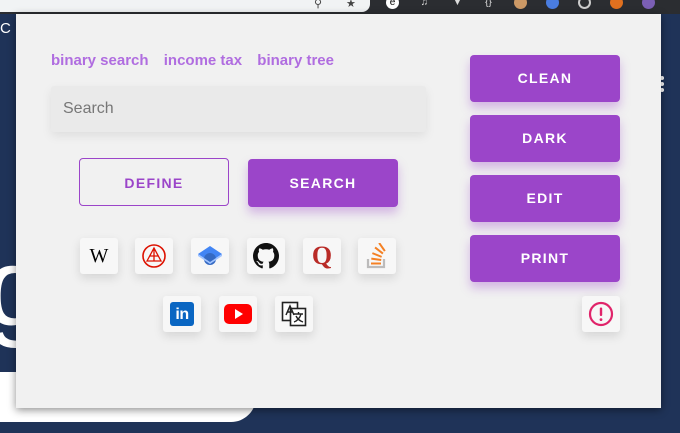  Describe the element at coordinates (295, 60) in the screenshot. I see `suggestion-link: binary tree` at that location.